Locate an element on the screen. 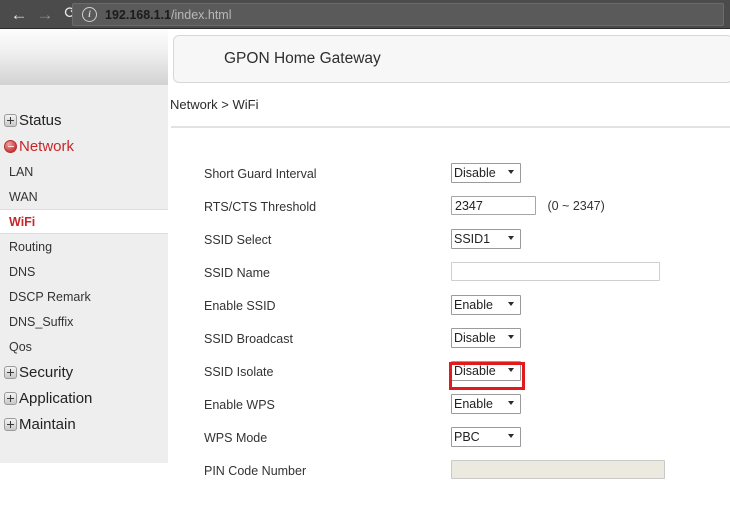  sidebar-group-status: Status is located at coordinates (84, 120).